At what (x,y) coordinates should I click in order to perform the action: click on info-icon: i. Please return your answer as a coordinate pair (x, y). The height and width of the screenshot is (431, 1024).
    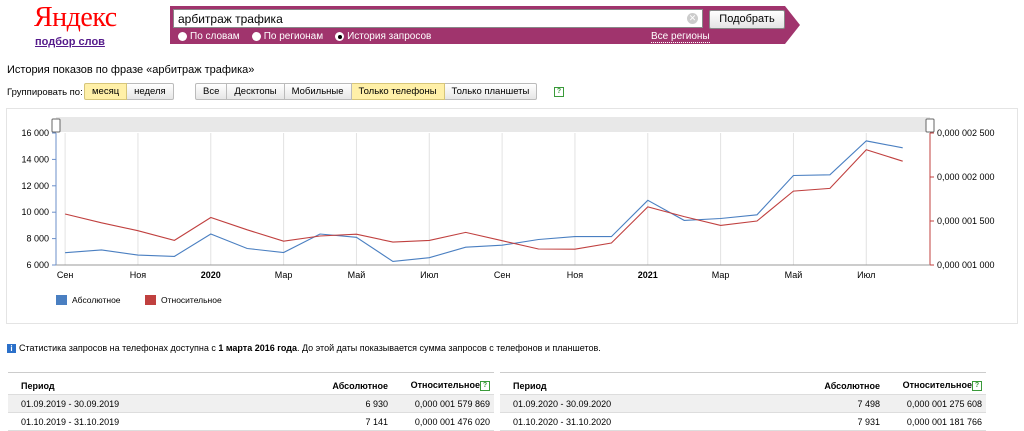
    Looking at the image, I should click on (11, 349).